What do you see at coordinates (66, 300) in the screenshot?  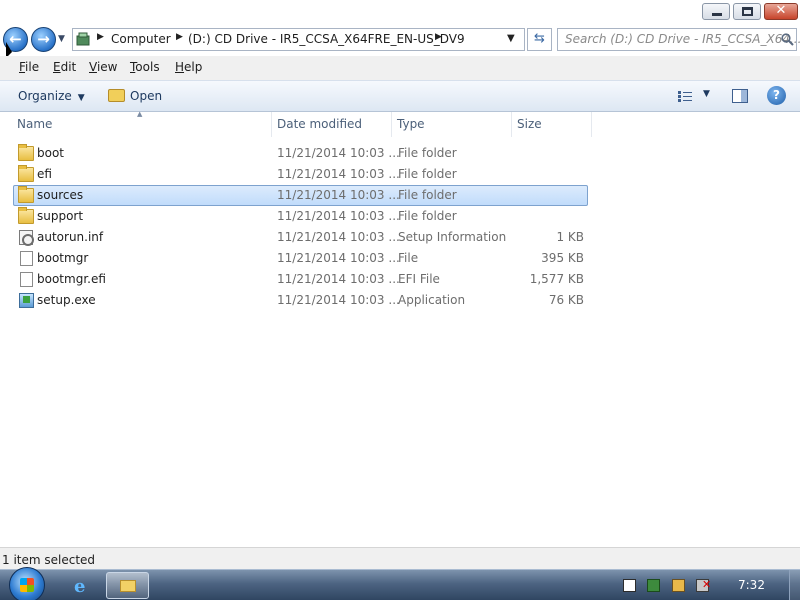 I see `file-name: setup.exe` at bounding box center [66, 300].